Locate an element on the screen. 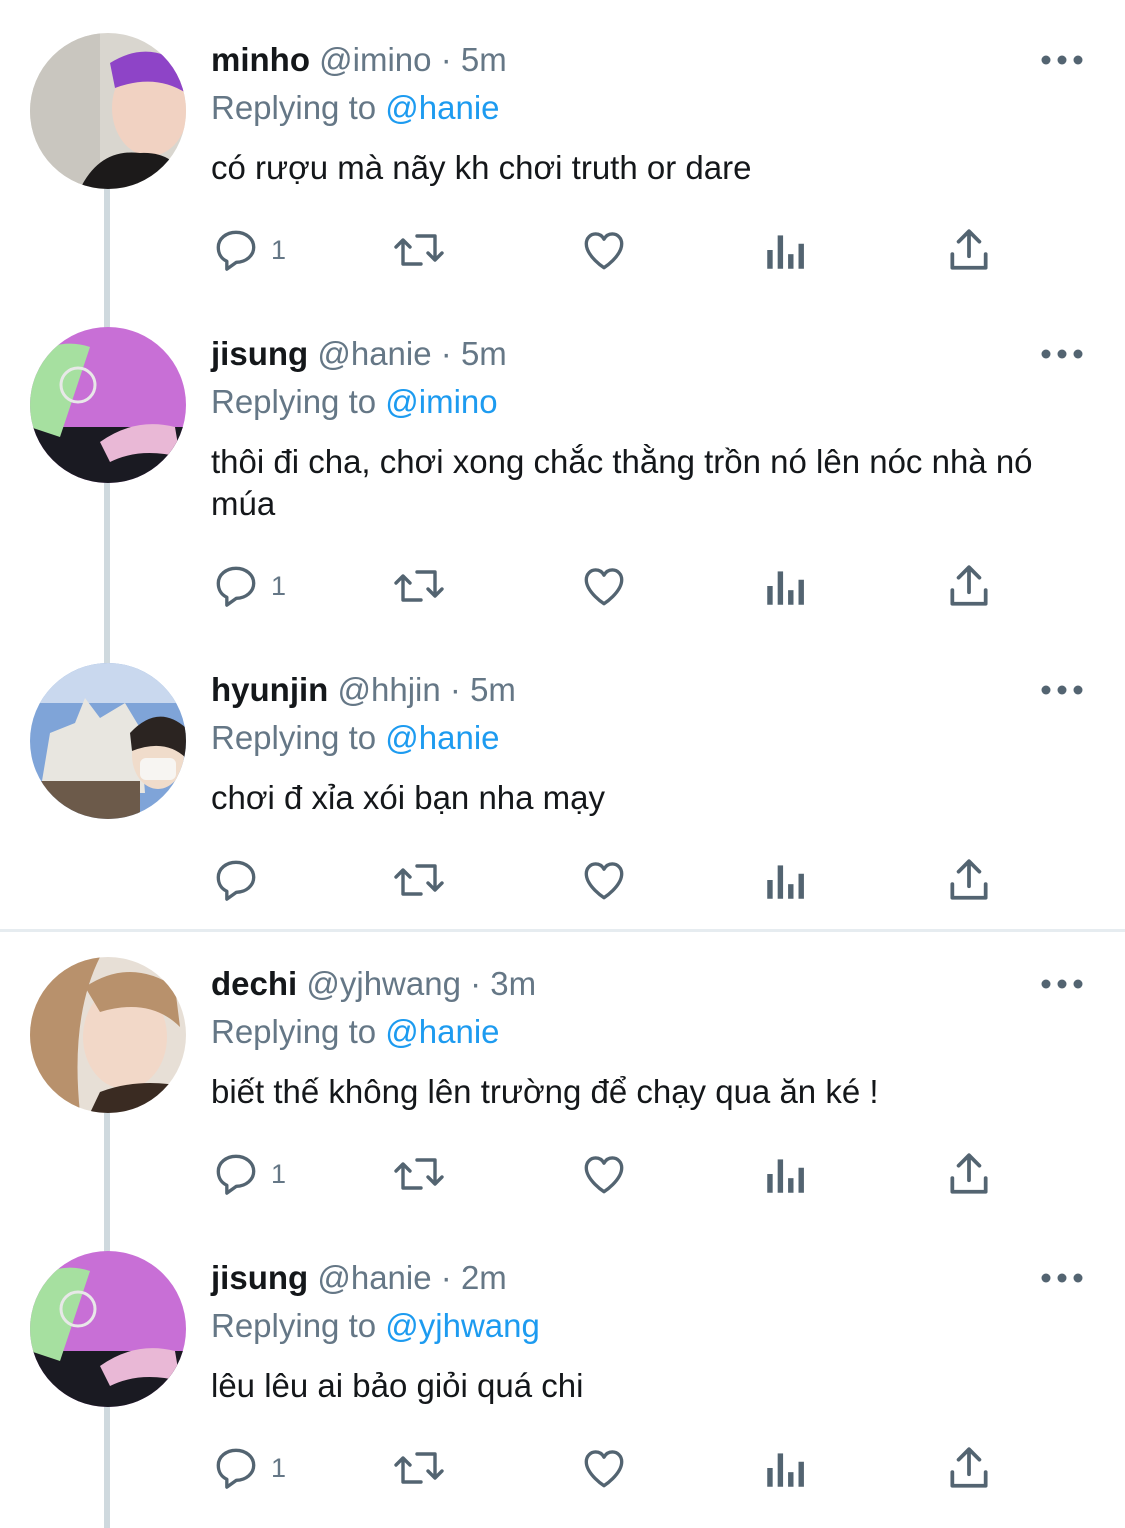  tweet-header: minho @imino · 5m is located at coordinates (359, 60).